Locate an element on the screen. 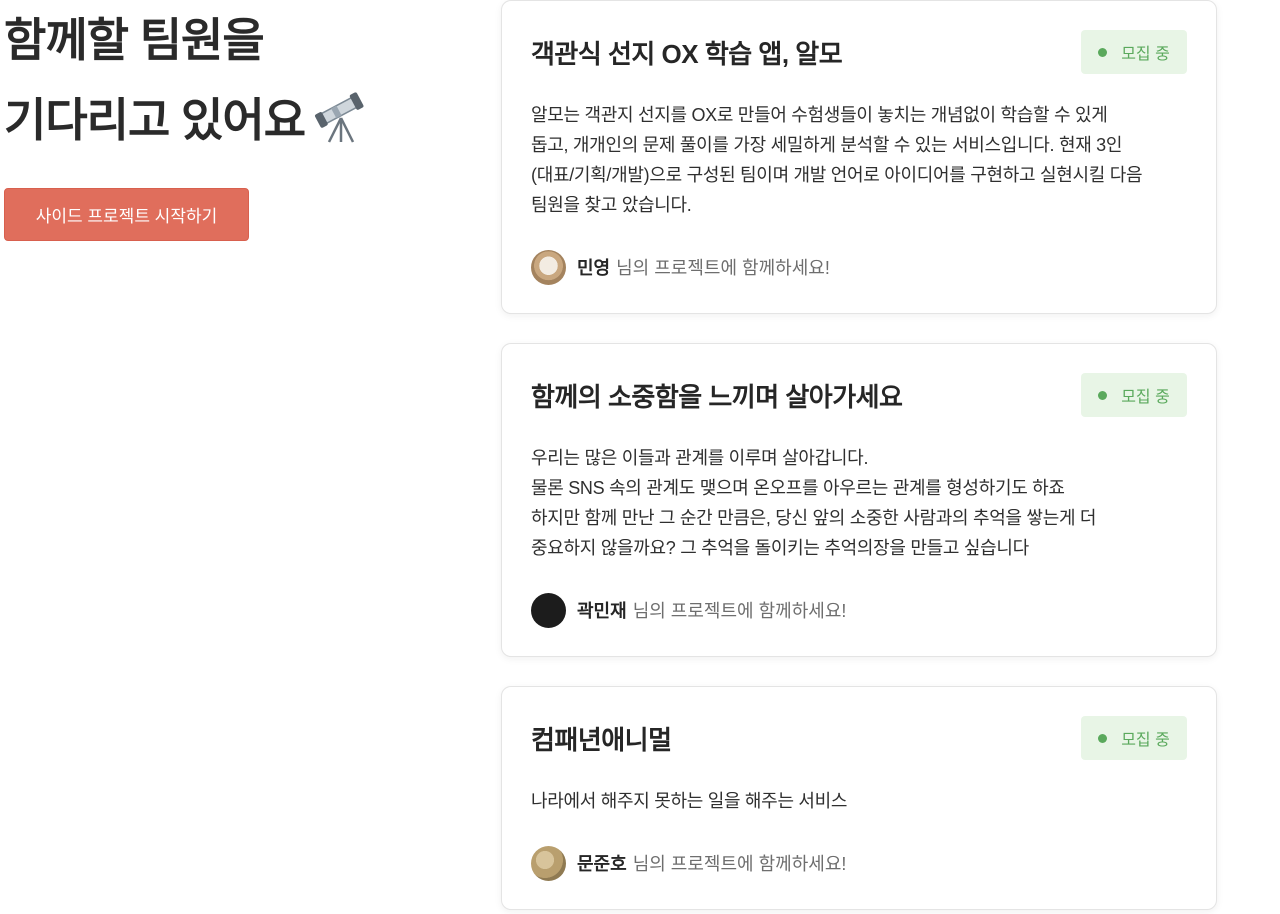 This screenshot has height=914, width=1280. hero-title: 함께할 팀원을 기다리고 있어요 is located at coordinates (244, 80).